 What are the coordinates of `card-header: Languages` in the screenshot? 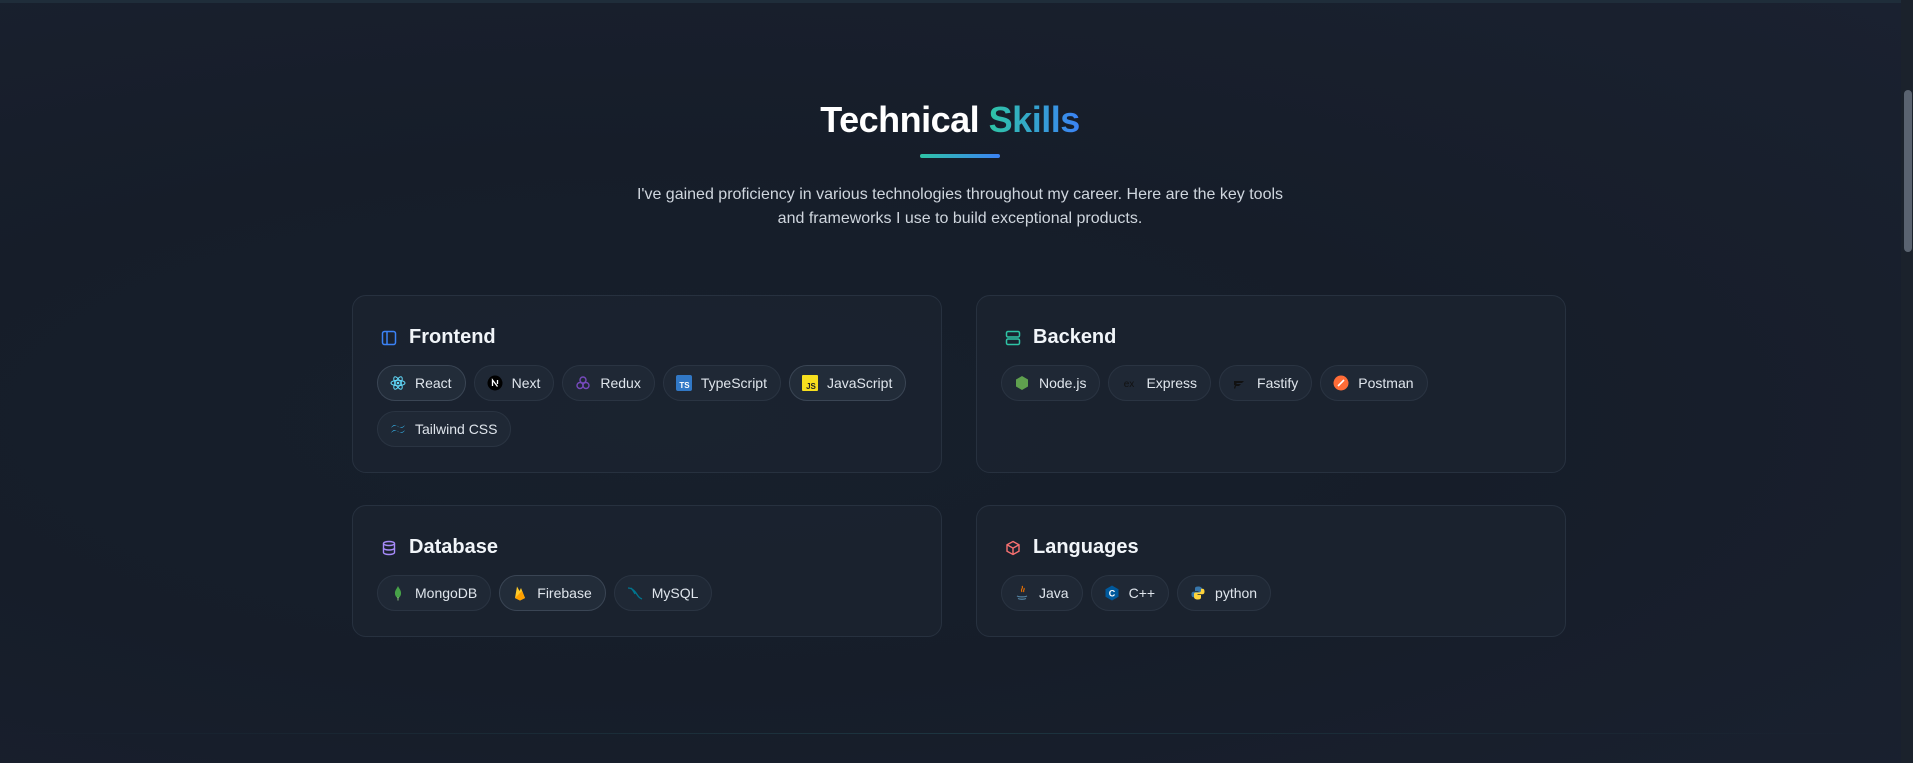 It's located at (1072, 547).